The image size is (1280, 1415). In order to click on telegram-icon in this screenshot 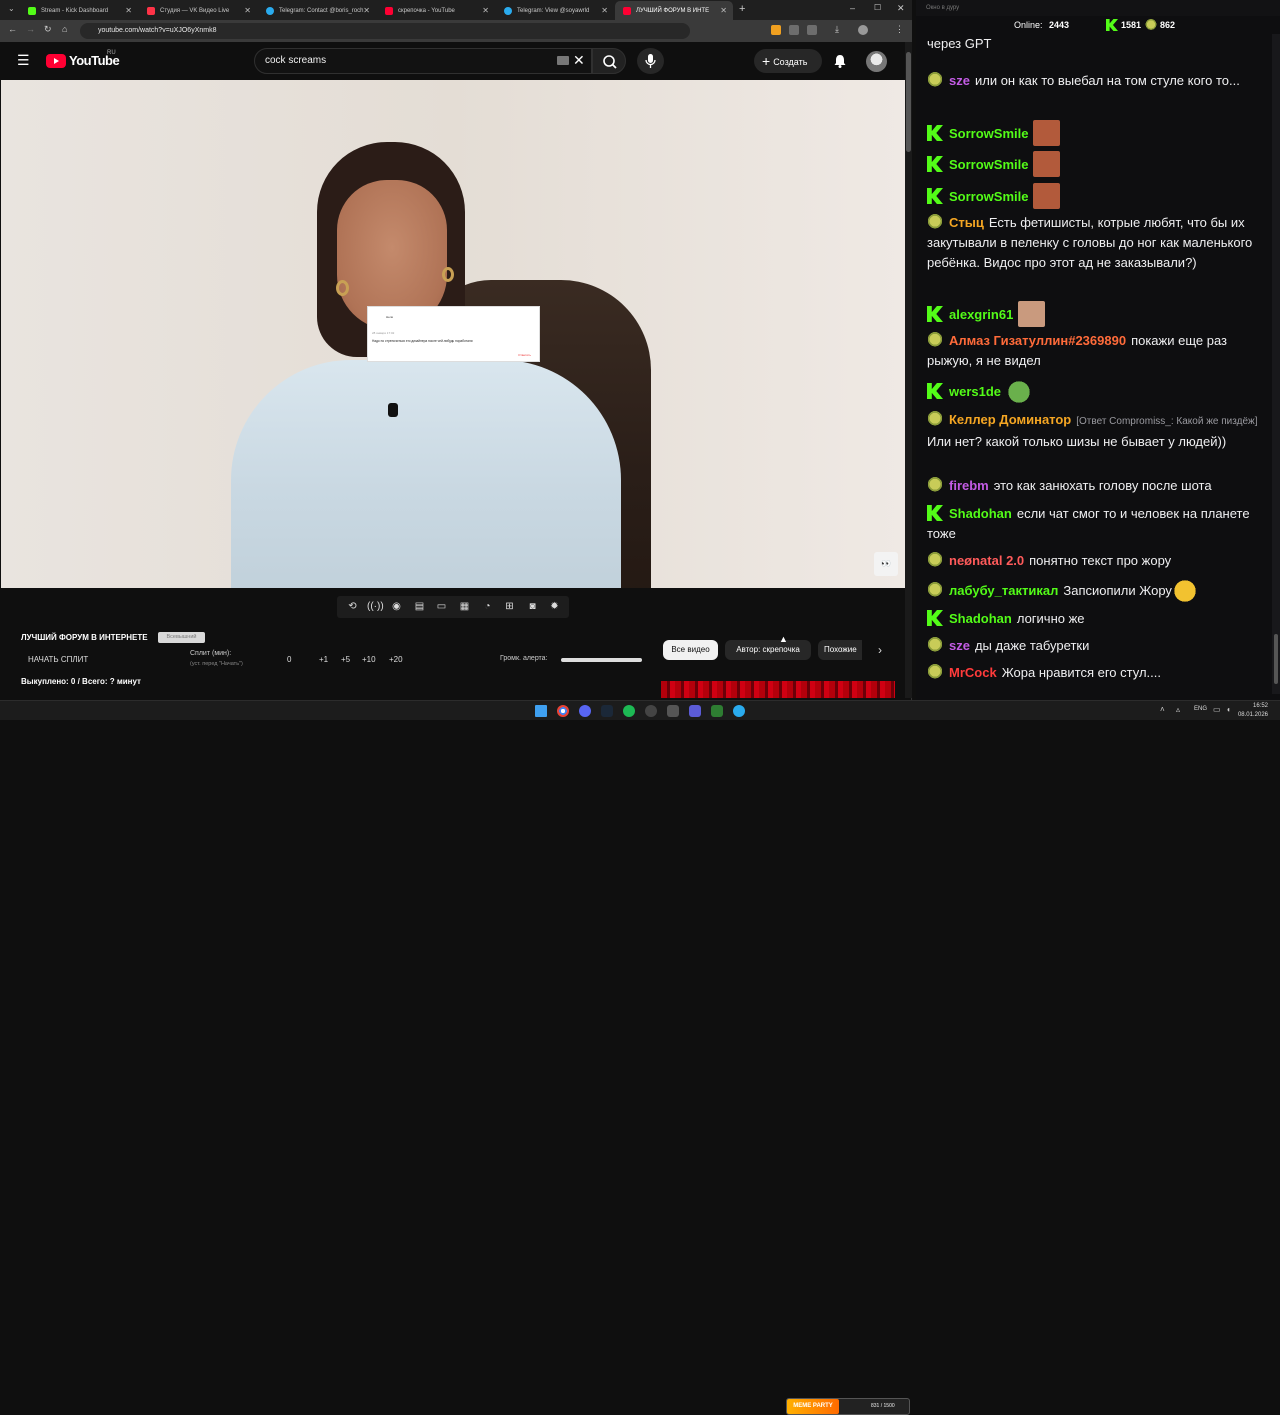, I will do `click(739, 711)`.